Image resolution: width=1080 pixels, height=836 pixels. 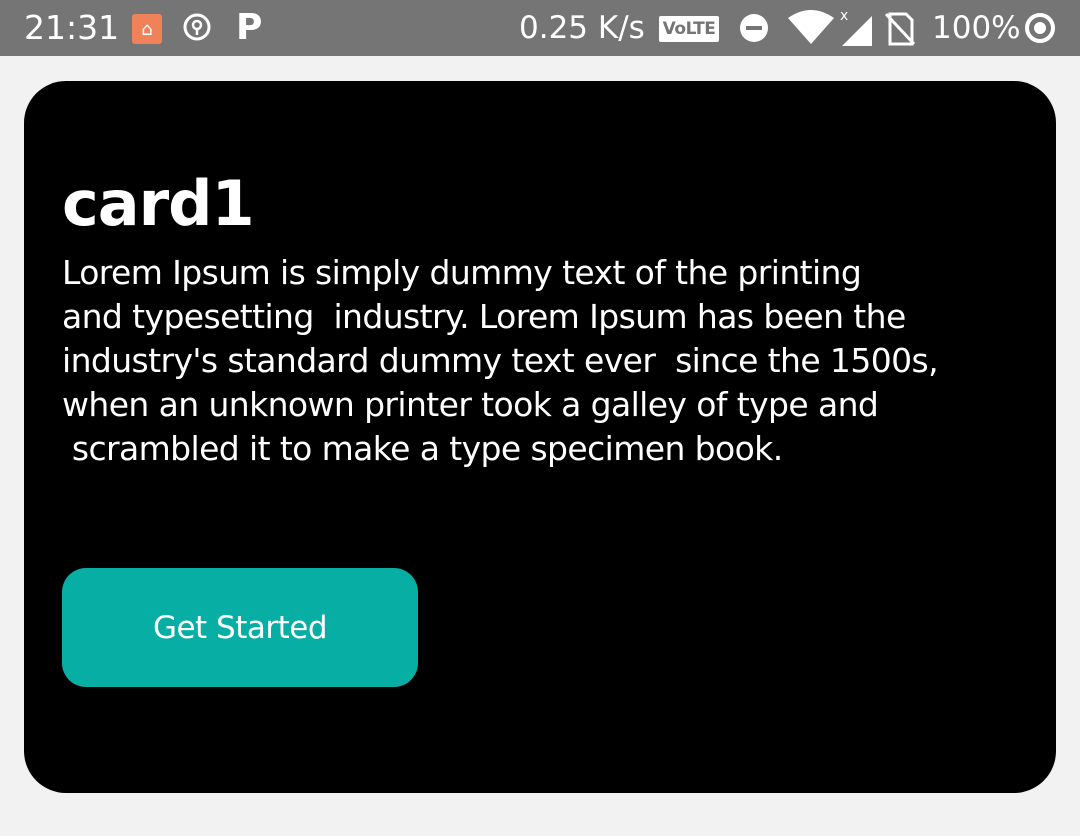 What do you see at coordinates (976, 28) in the screenshot?
I see `battery-level: 100%` at bounding box center [976, 28].